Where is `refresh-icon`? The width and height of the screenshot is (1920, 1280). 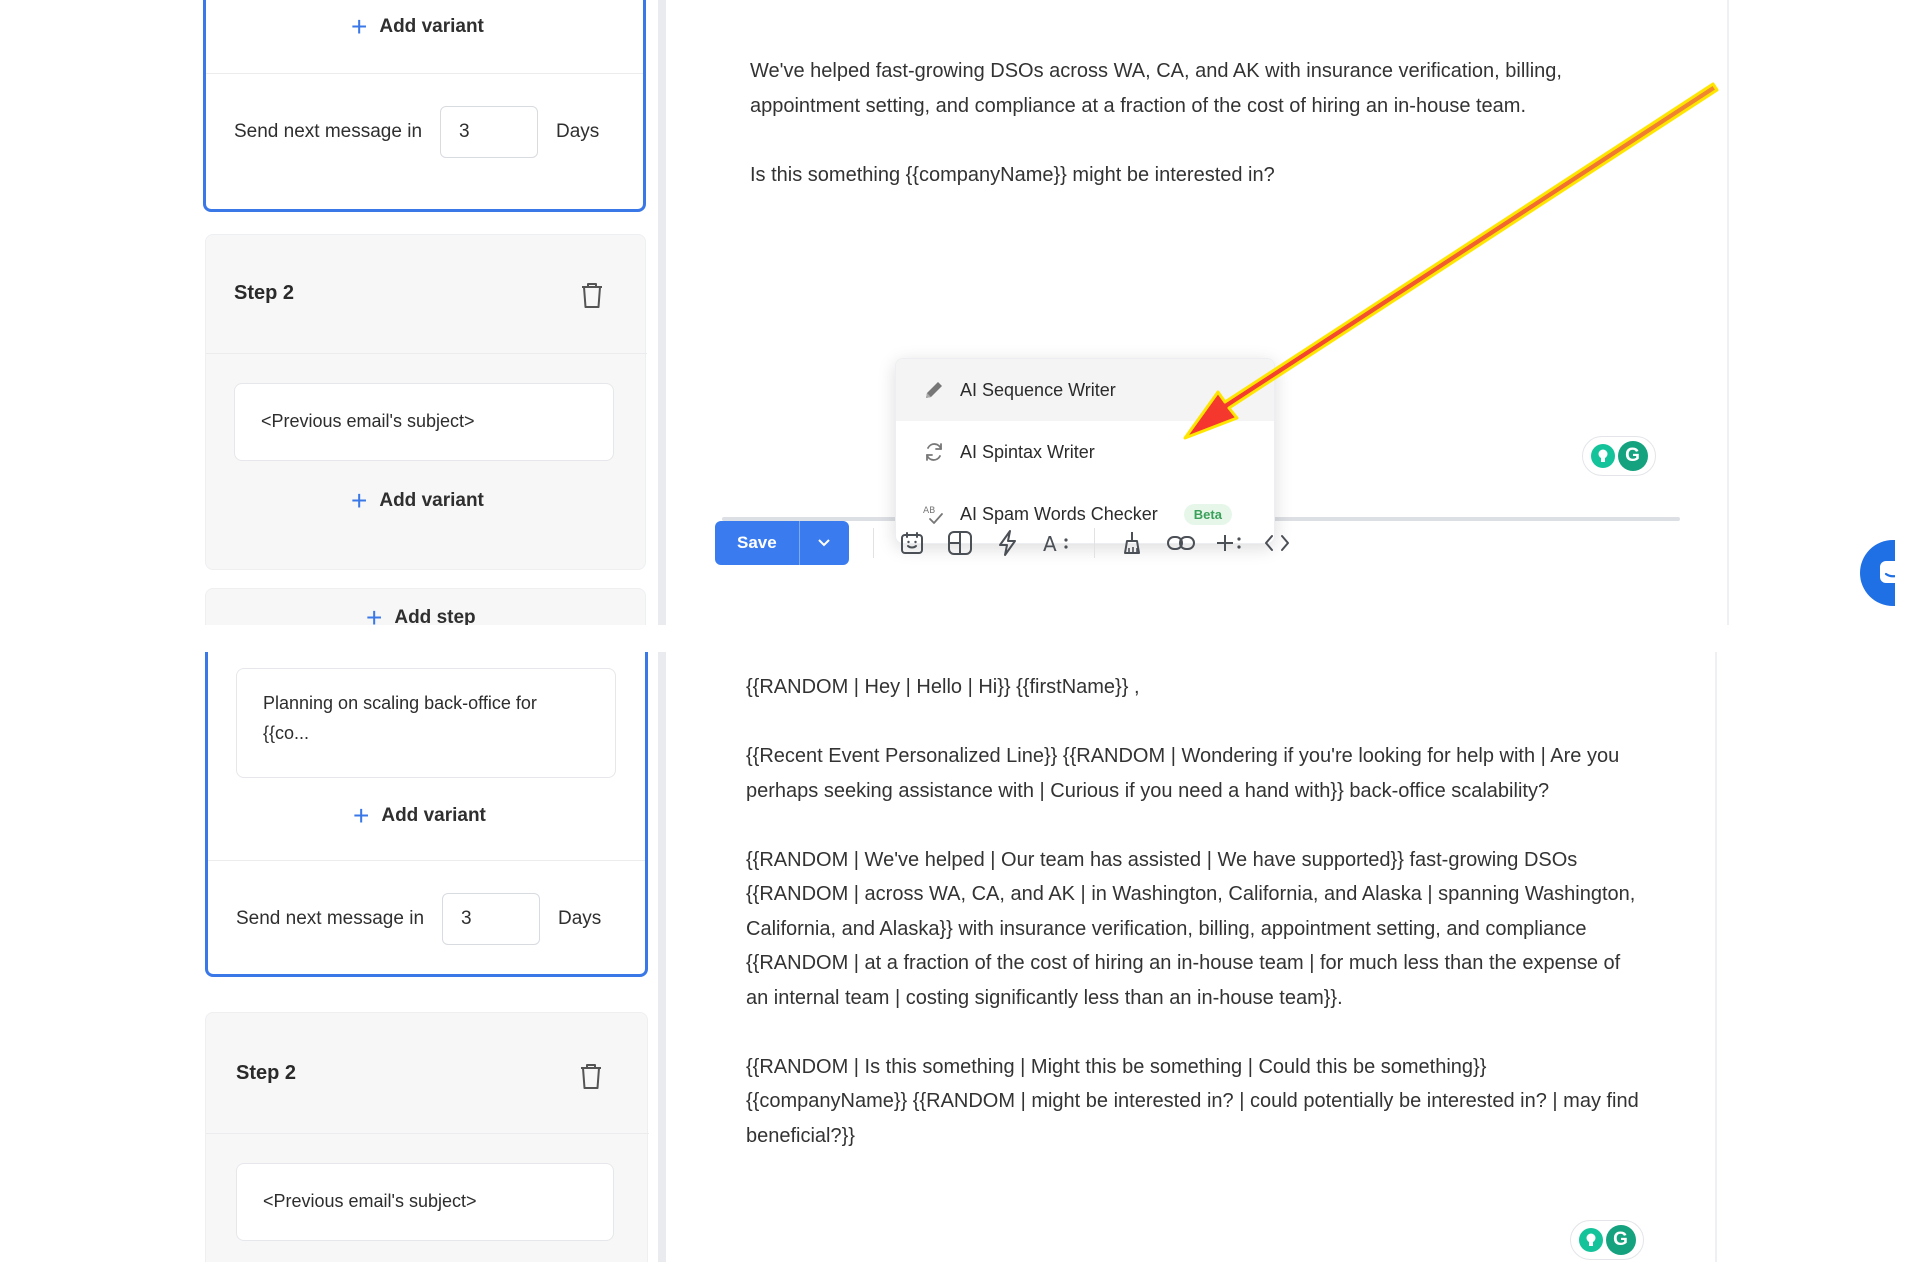 refresh-icon is located at coordinates (934, 452).